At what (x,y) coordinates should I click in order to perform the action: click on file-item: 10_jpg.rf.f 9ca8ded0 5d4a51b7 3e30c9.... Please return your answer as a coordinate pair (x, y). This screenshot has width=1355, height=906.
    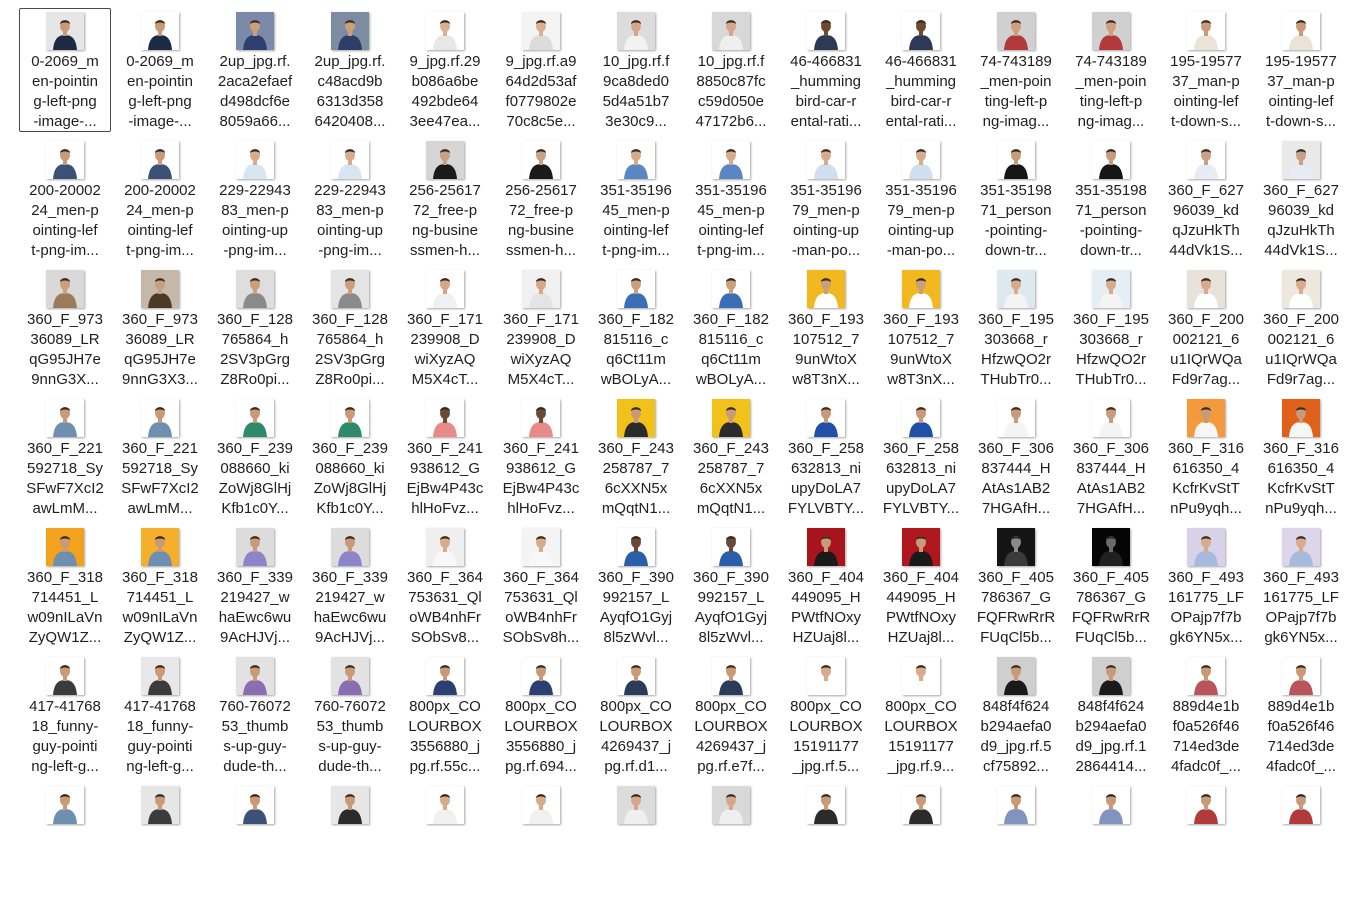
    Looking at the image, I should click on (636, 70).